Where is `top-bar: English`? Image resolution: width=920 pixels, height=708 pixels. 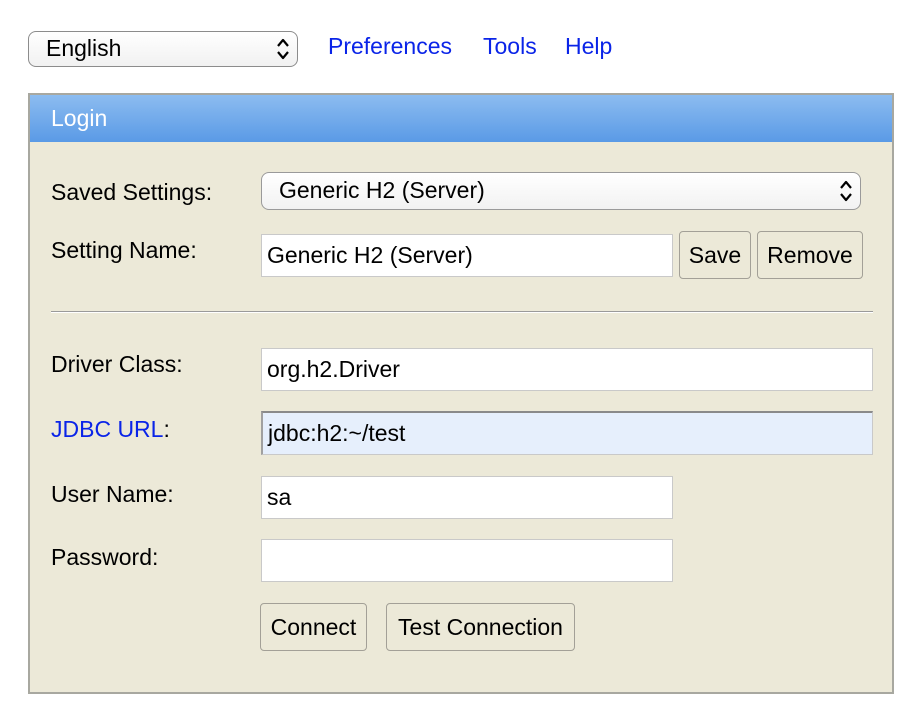
top-bar: English is located at coordinates (163, 49).